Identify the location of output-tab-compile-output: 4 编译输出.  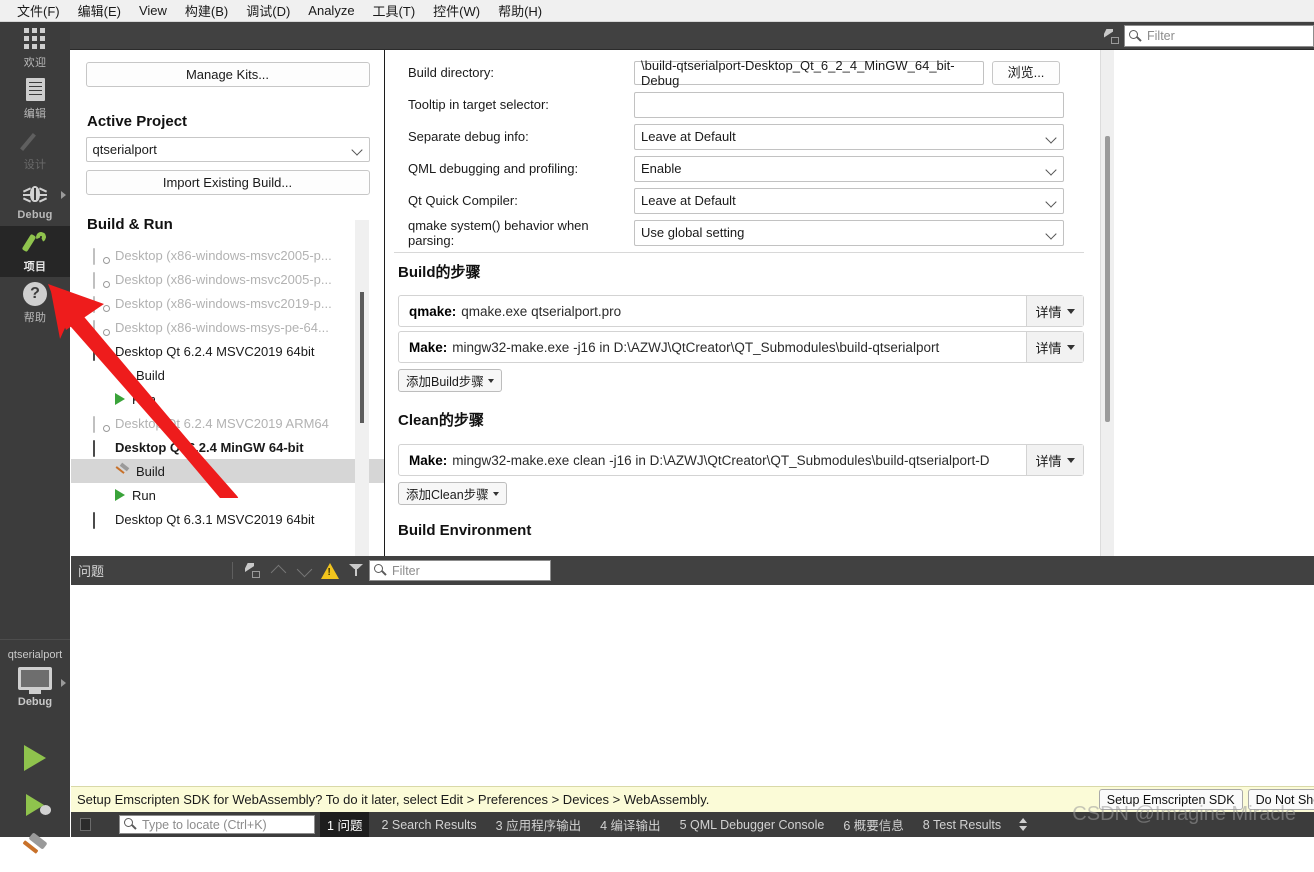
(630, 824).